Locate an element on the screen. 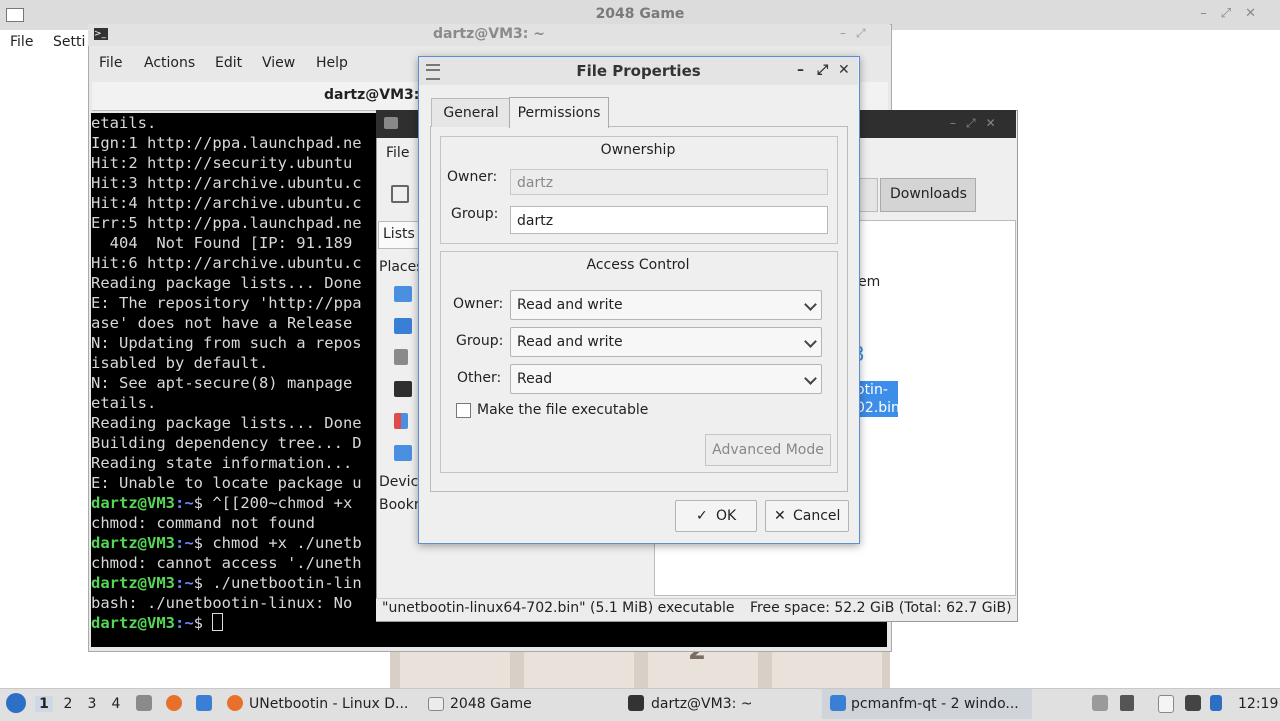 The image size is (1280, 721). terminal-line: ase' does not have a Release is located at coordinates (222, 323).